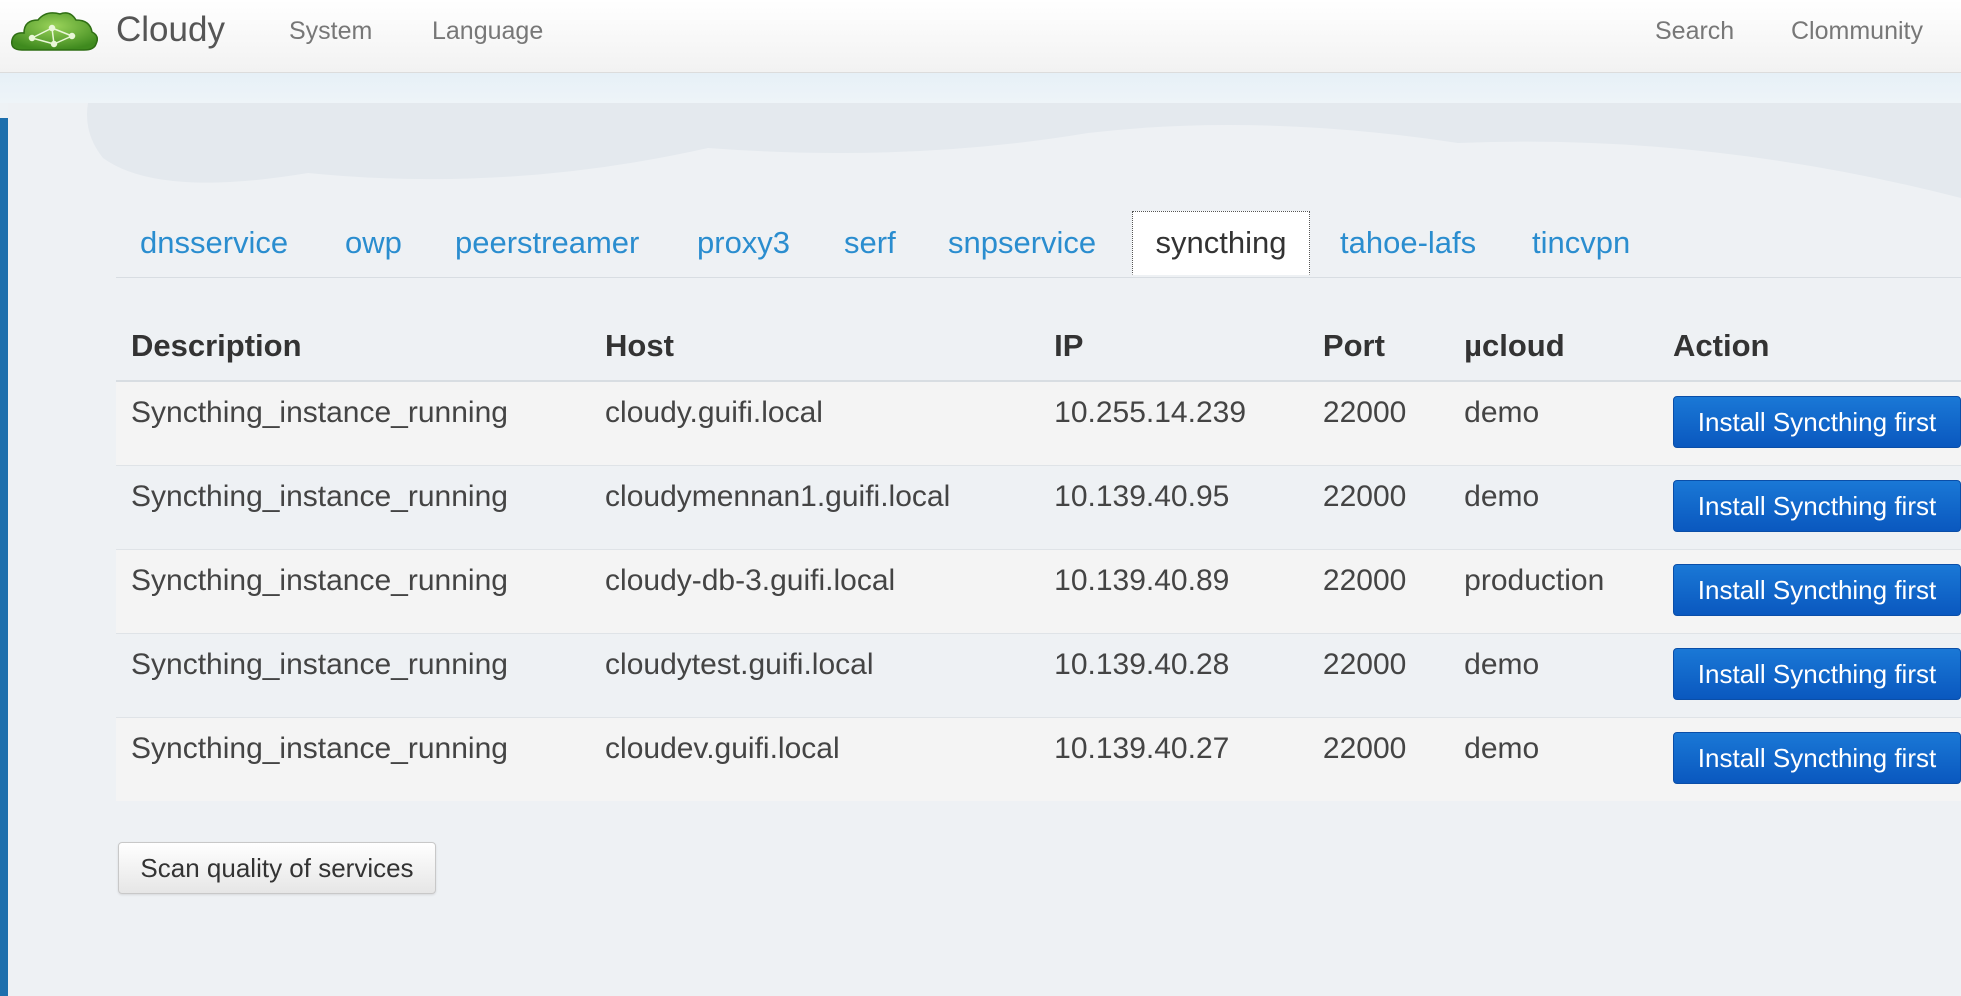 Image resolution: width=1961 pixels, height=996 pixels. I want to click on cell-ip: 10.255.14.239, so click(1173, 422).